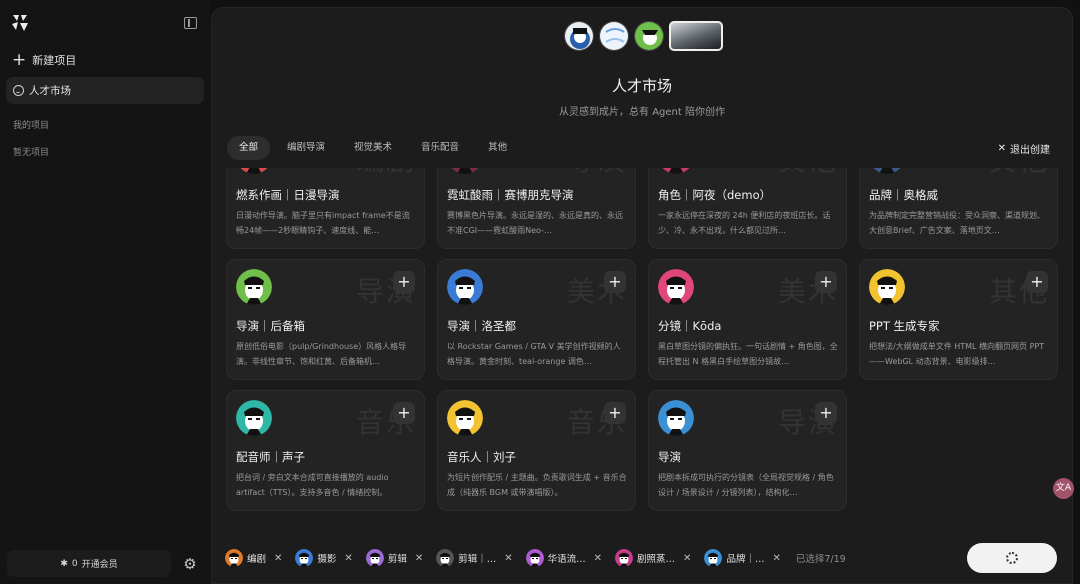  Describe the element at coordinates (44, 60) in the screenshot. I see `new-project-button: + 新建项目` at that location.